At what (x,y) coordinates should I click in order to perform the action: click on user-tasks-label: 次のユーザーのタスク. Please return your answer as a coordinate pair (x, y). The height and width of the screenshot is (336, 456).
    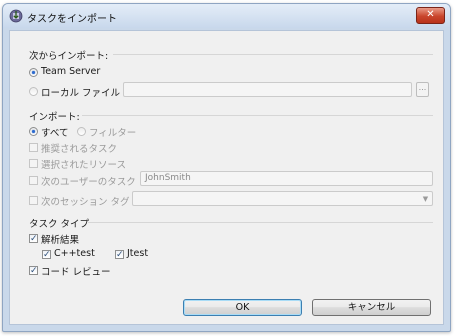
    Looking at the image, I should click on (88, 182).